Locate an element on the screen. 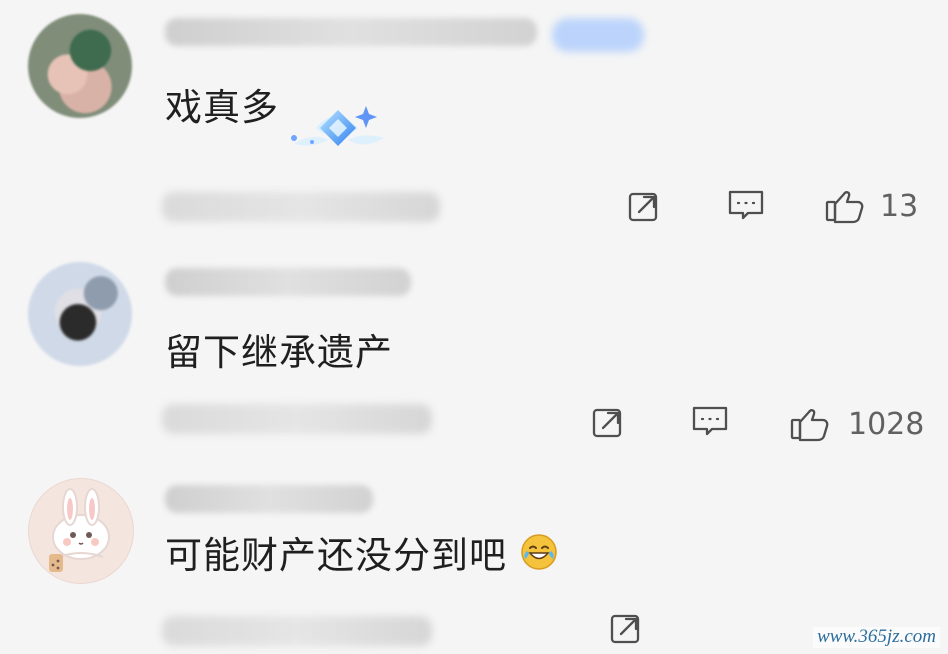  like-count: 1028 is located at coordinates (886, 424).